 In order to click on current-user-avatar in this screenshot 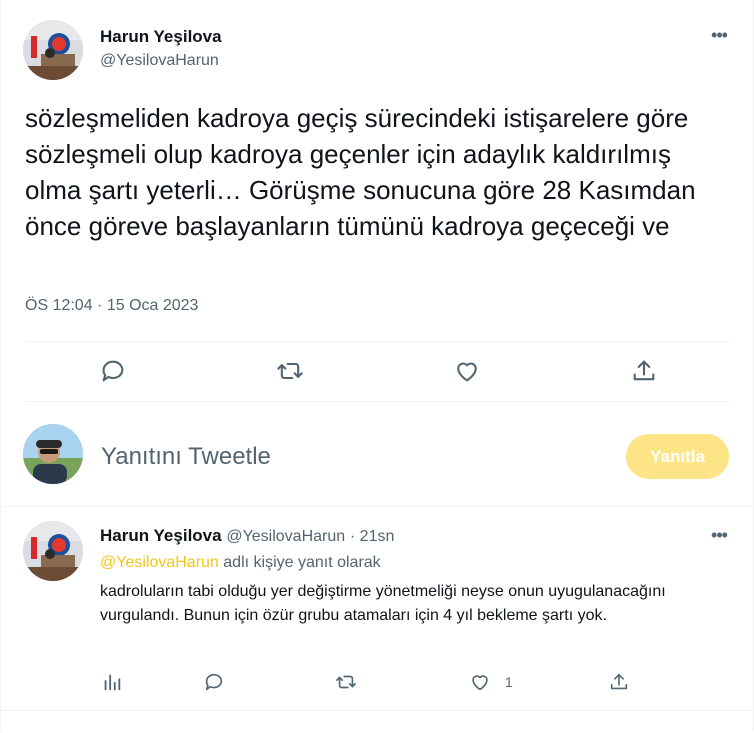, I will do `click(53, 454)`.